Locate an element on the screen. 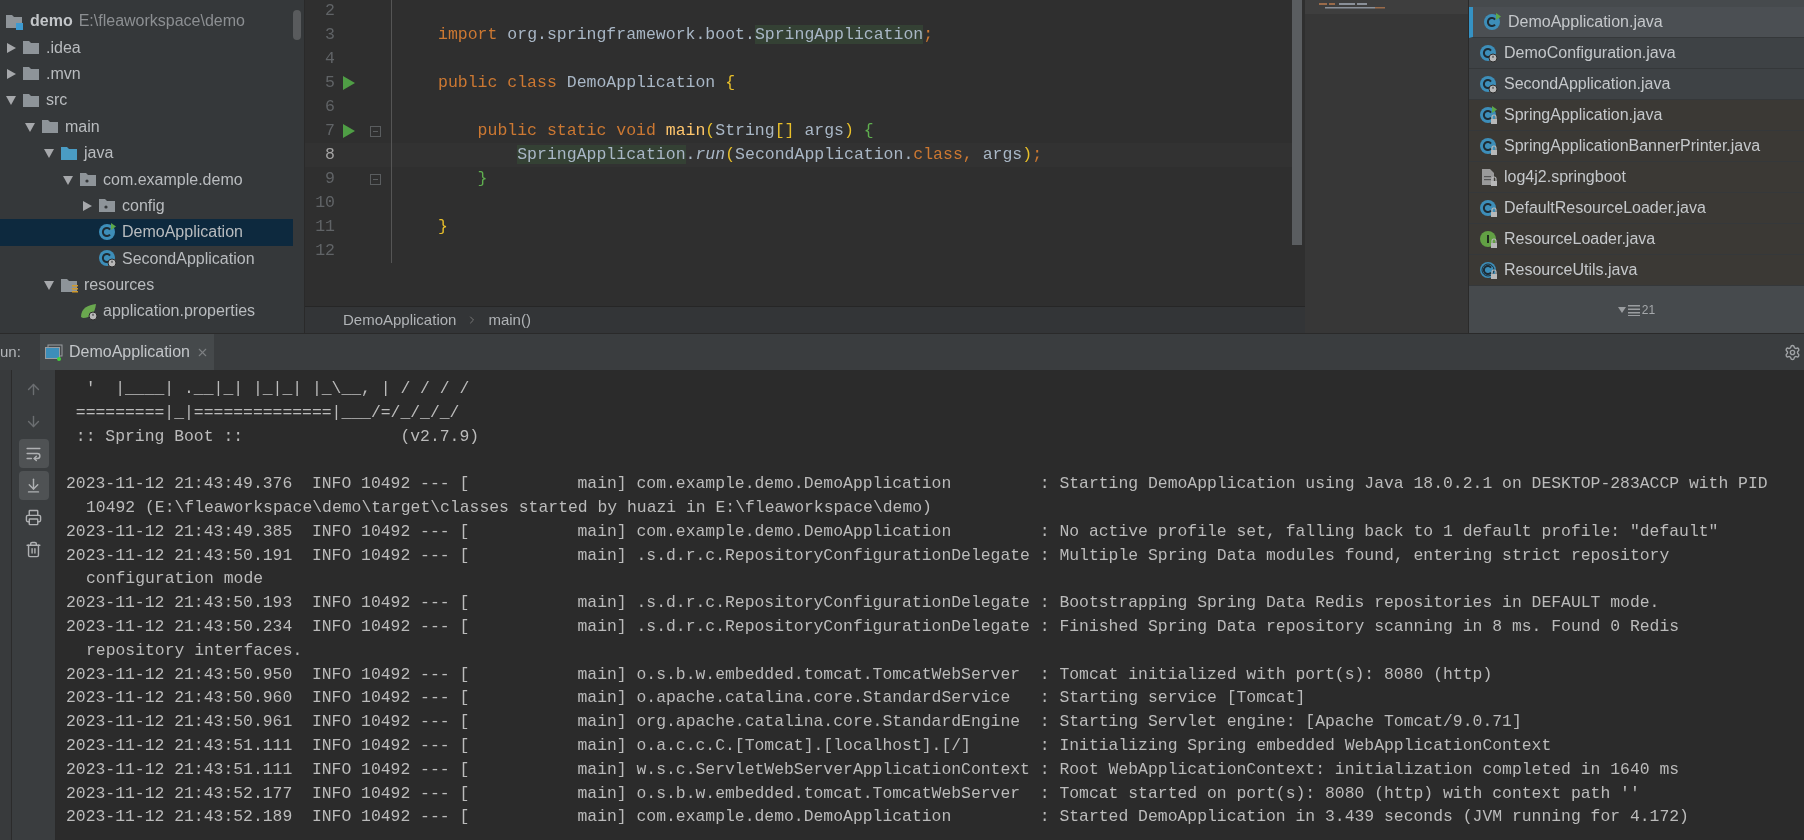  log-line: 2023-11-12 21:43:49.385 INFO 10492 --- [ main] com.example.demo.DemoApplication : No active profile set, falling back to 1 default profile: "default" is located at coordinates (892, 531).